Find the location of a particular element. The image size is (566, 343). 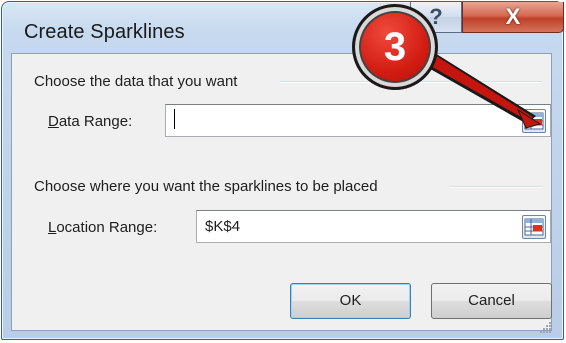

cancel-button: Cancel is located at coordinates (491, 301).